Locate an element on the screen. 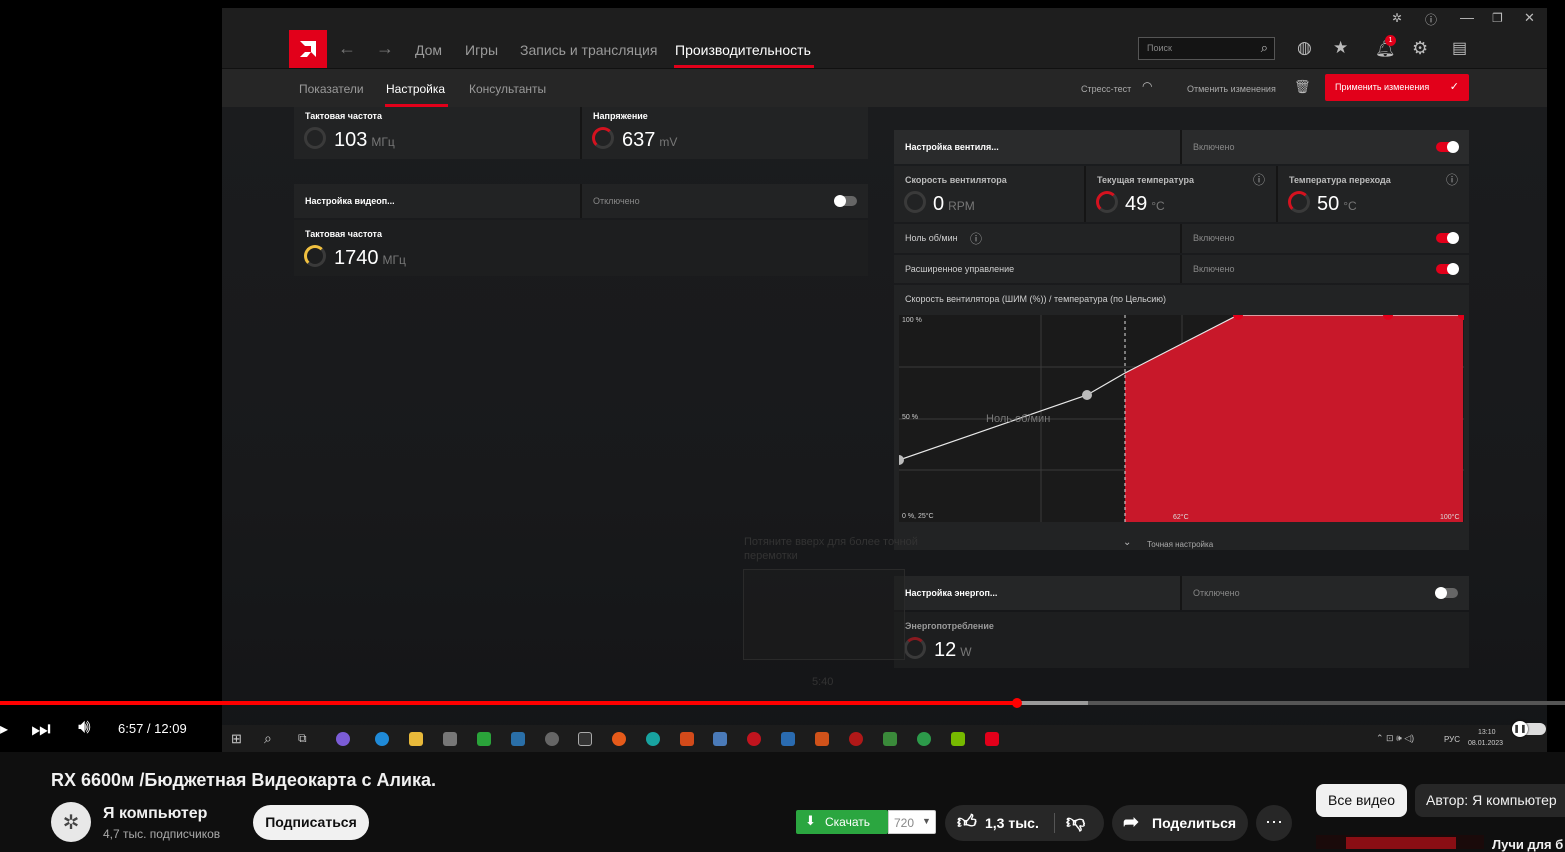 This screenshot has width=1565, height=852. nav-home: Дом is located at coordinates (428, 50).